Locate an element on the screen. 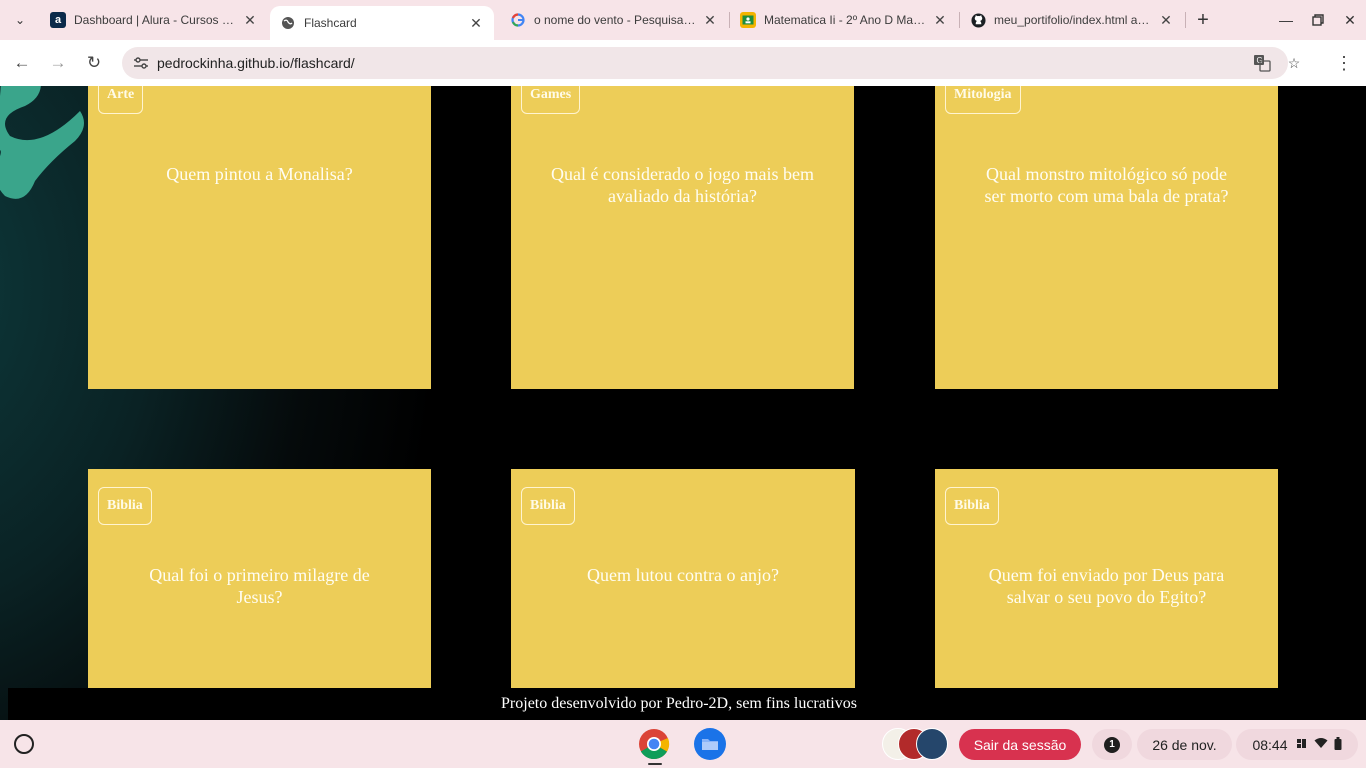  alura-icon: a is located at coordinates (58, 20).